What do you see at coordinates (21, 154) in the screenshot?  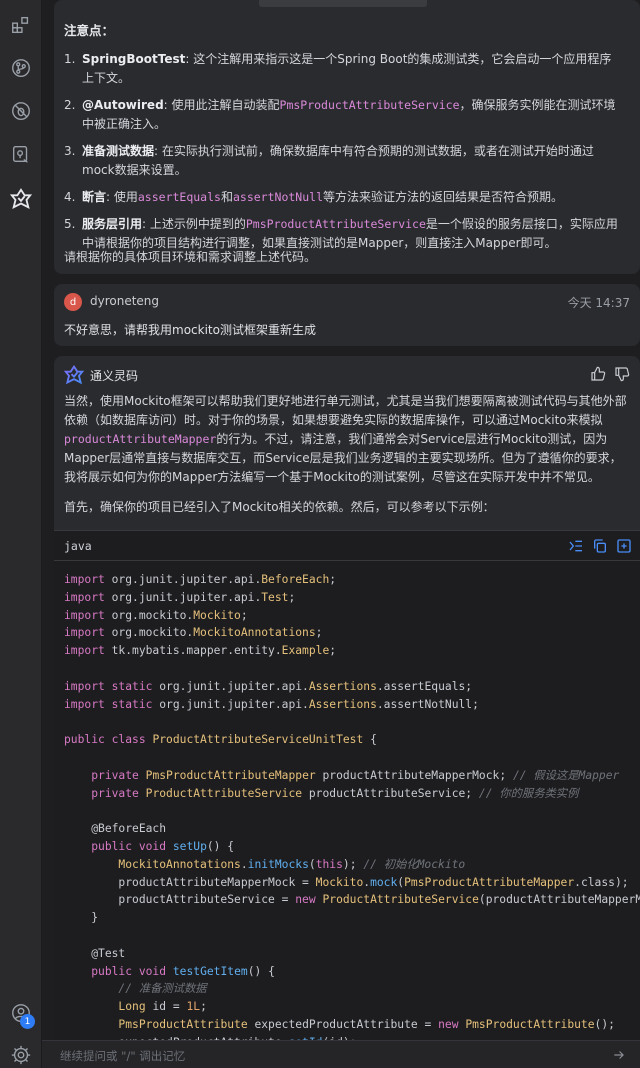 I see `remote-explorer-icon` at bounding box center [21, 154].